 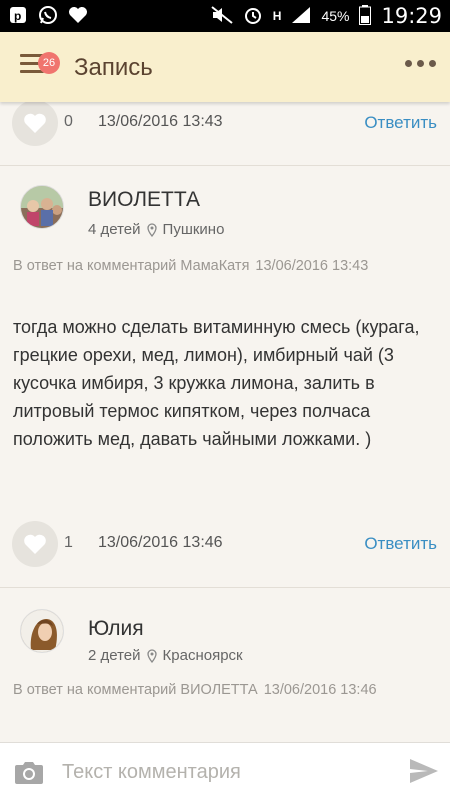 I want to click on camera-icon, so click(x=29, y=773).